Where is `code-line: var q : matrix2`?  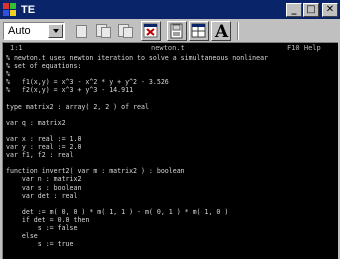 code-line: var q : matrix2 is located at coordinates (172, 123).